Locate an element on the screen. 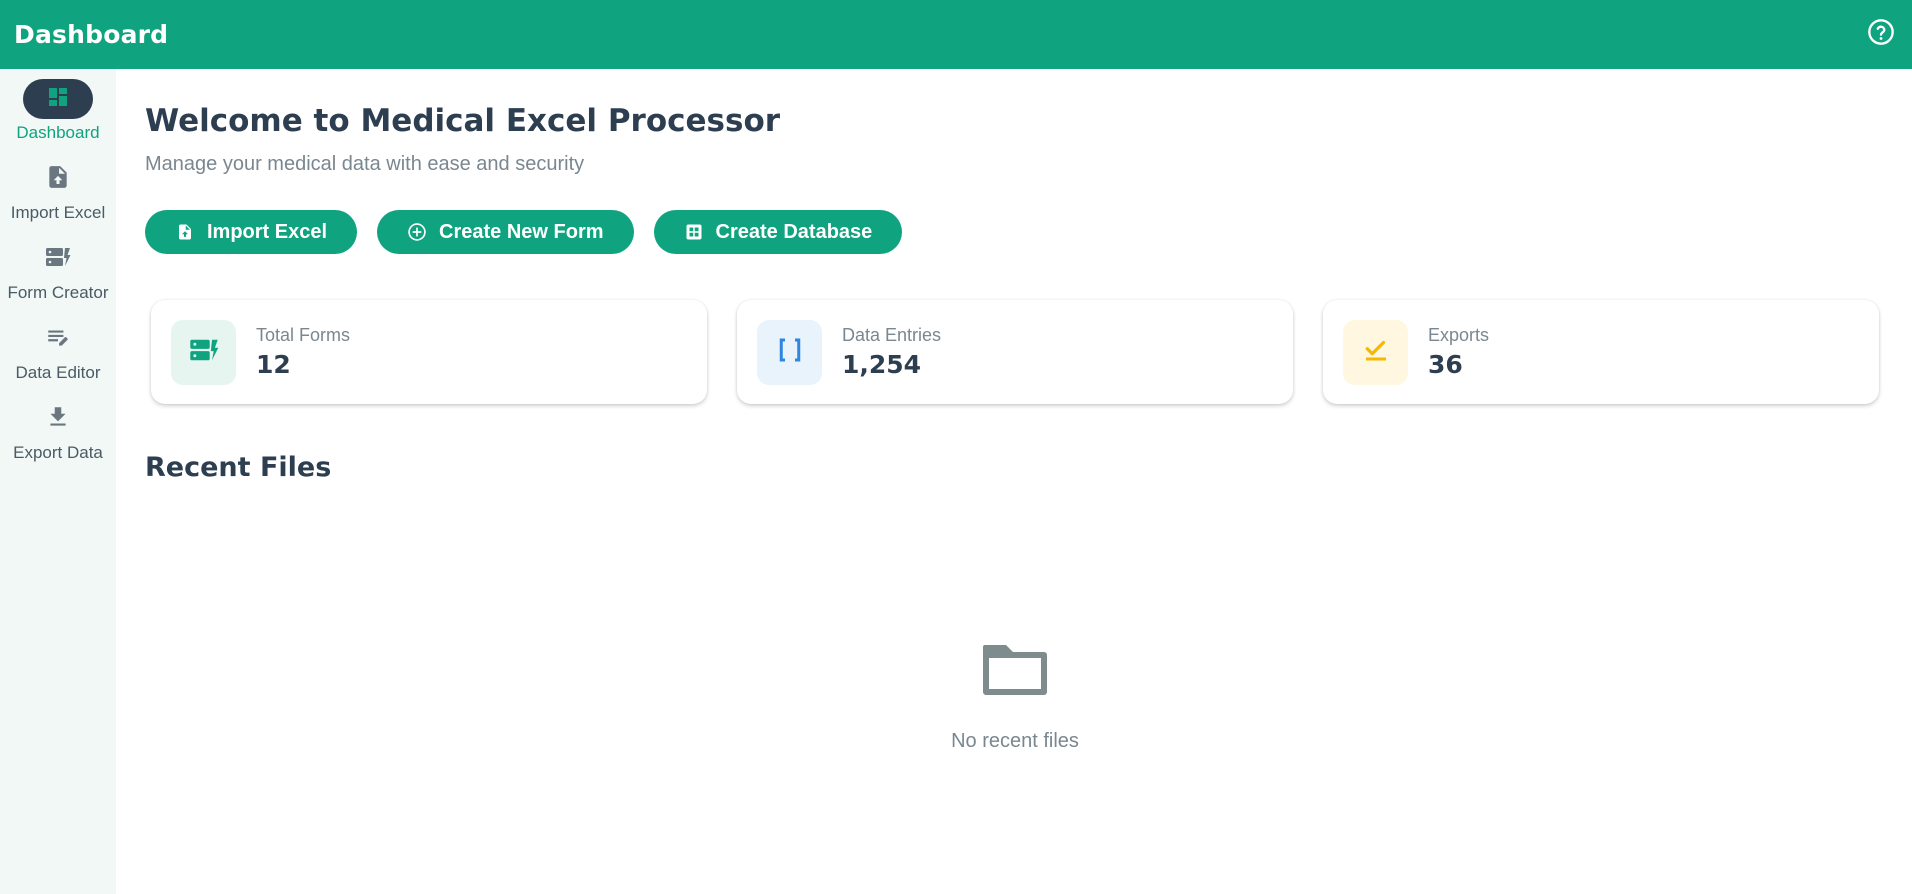 Image resolution: width=1912 pixels, height=894 pixels. stat-label: Total Forms is located at coordinates (303, 335).